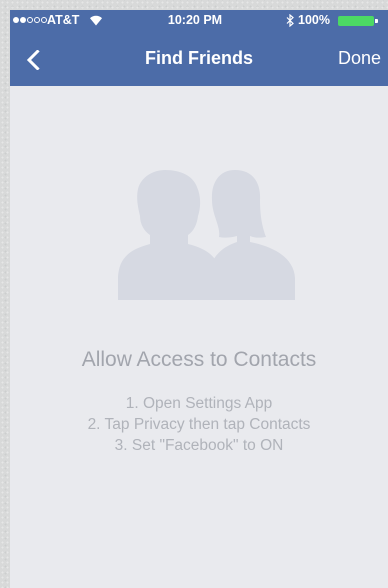 The width and height of the screenshot is (388, 588). What do you see at coordinates (206, 235) in the screenshot?
I see `people-silhouette-icon` at bounding box center [206, 235].